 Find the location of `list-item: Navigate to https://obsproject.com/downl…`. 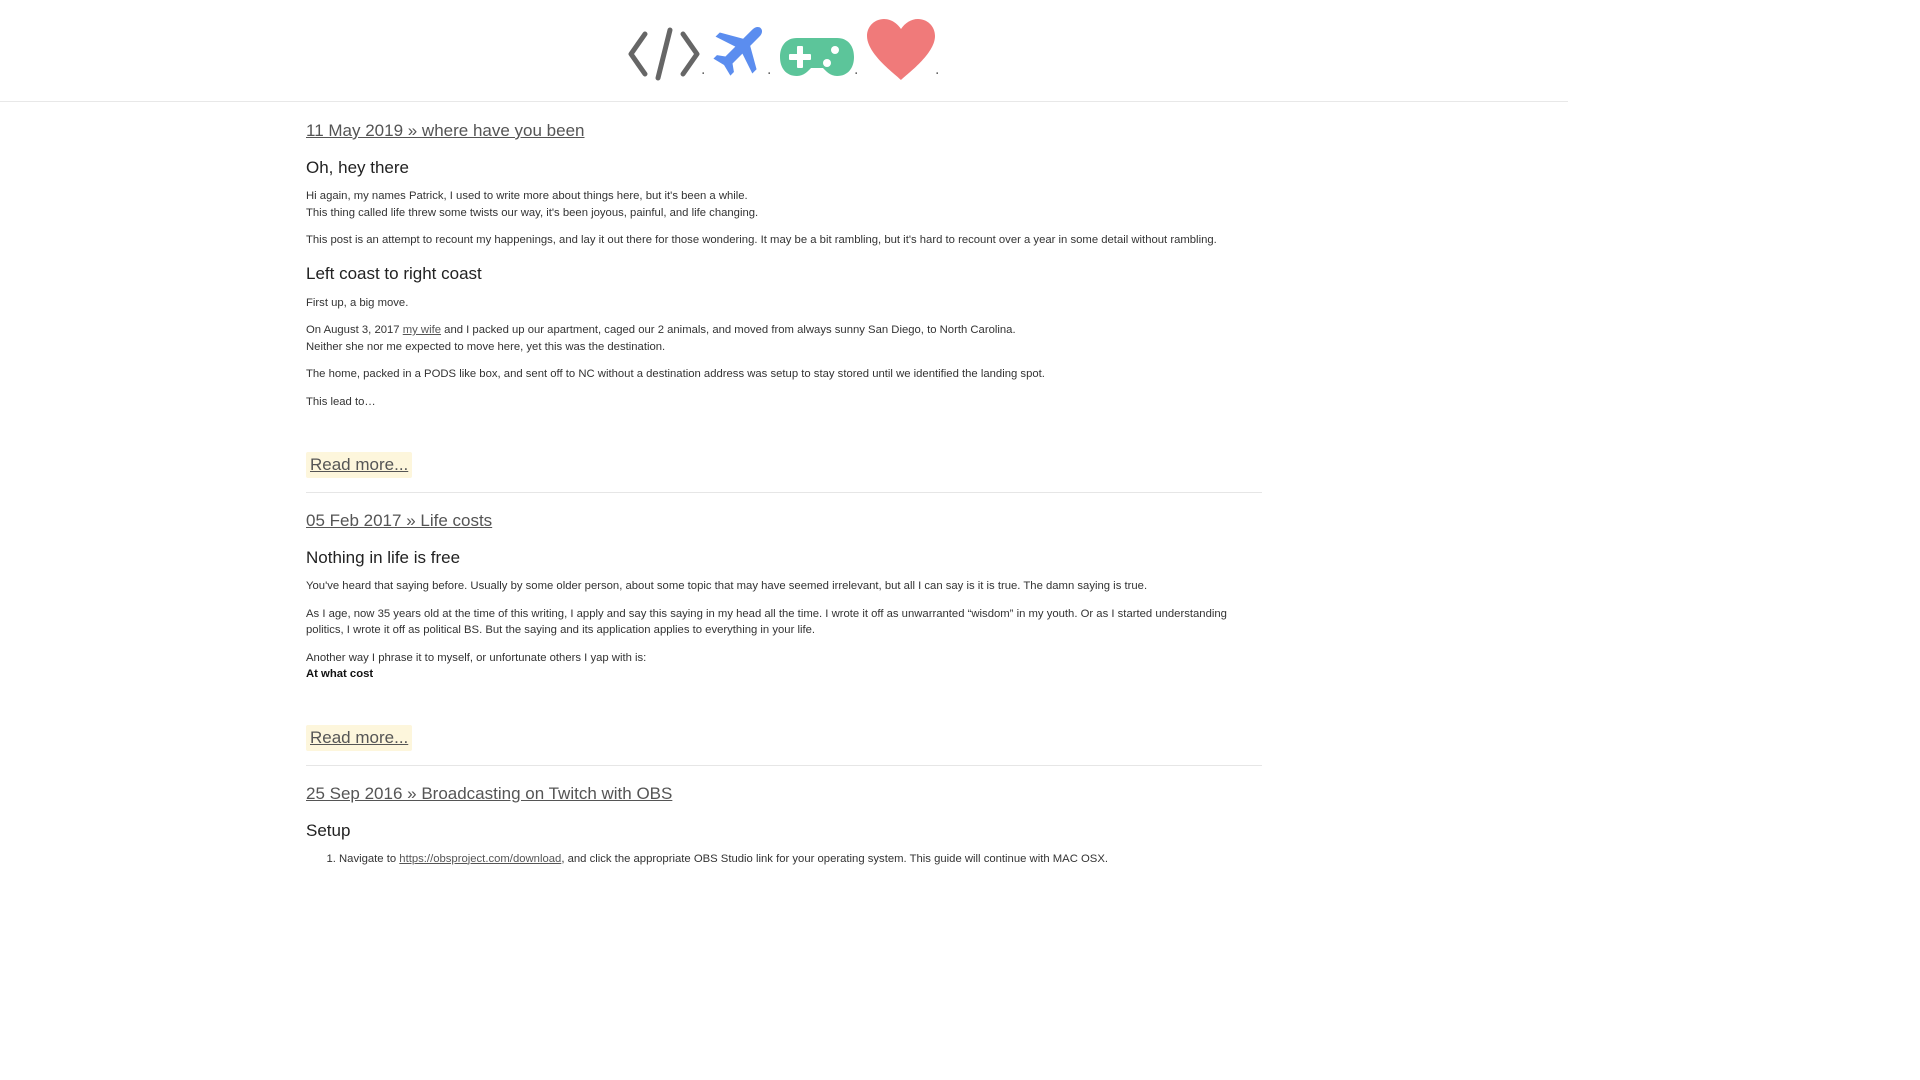

list-item: Navigate to https://obsproject.com/downl… is located at coordinates (800, 859).